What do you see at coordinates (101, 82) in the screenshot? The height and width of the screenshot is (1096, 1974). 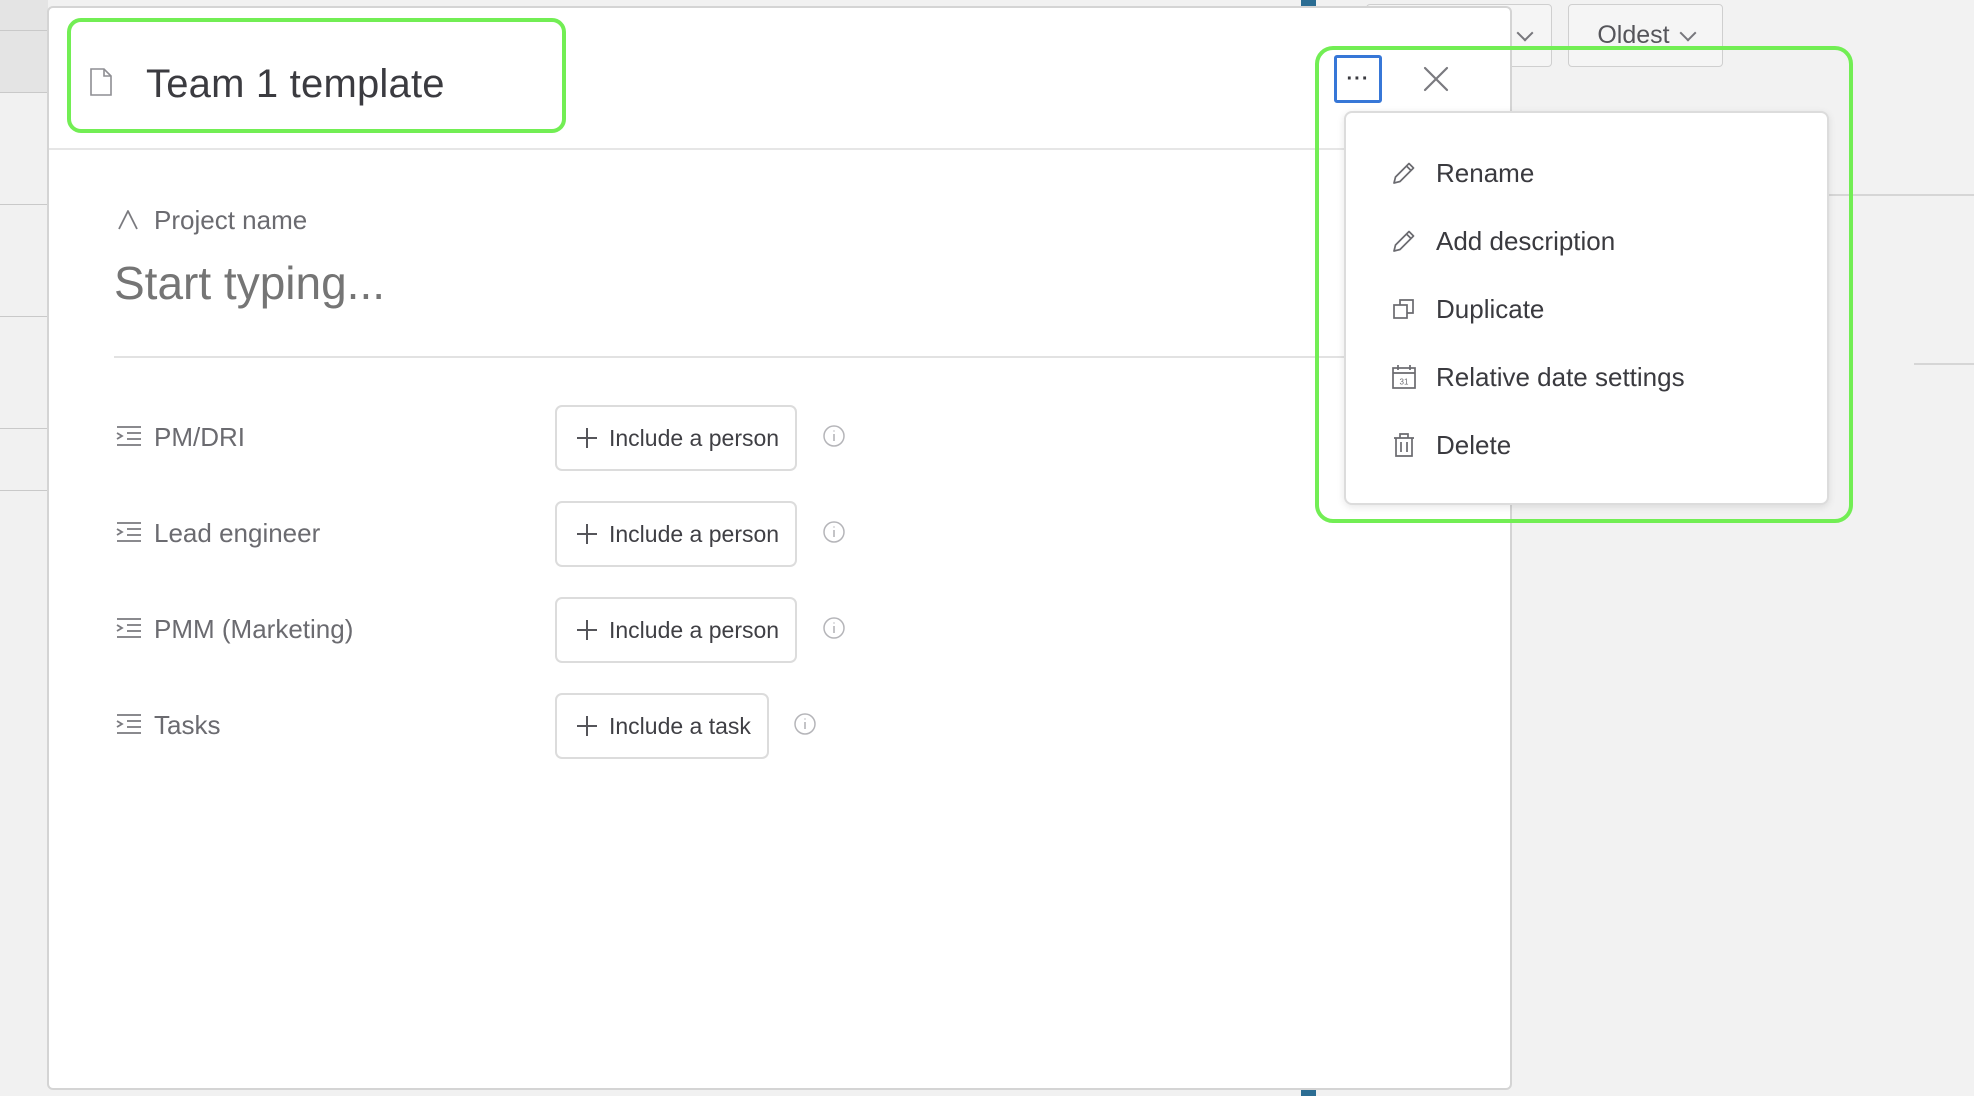 I see `document-icon` at bounding box center [101, 82].